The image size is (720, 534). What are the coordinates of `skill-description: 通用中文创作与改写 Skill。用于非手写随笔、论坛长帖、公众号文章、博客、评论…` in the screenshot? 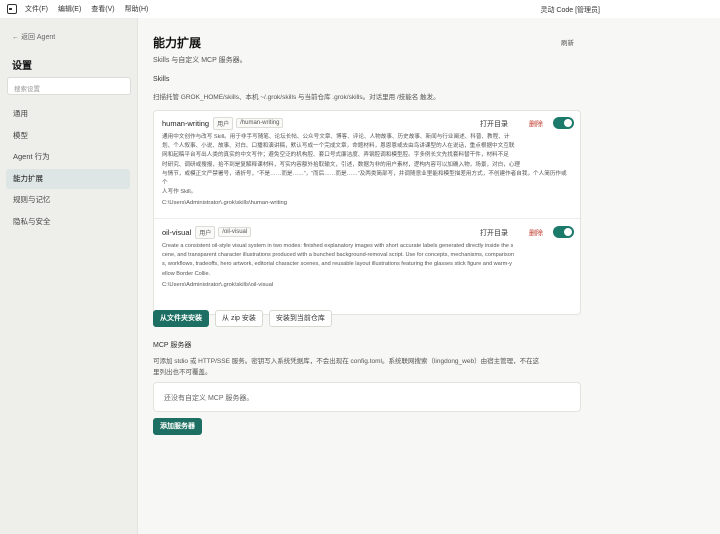 It's located at (367, 165).